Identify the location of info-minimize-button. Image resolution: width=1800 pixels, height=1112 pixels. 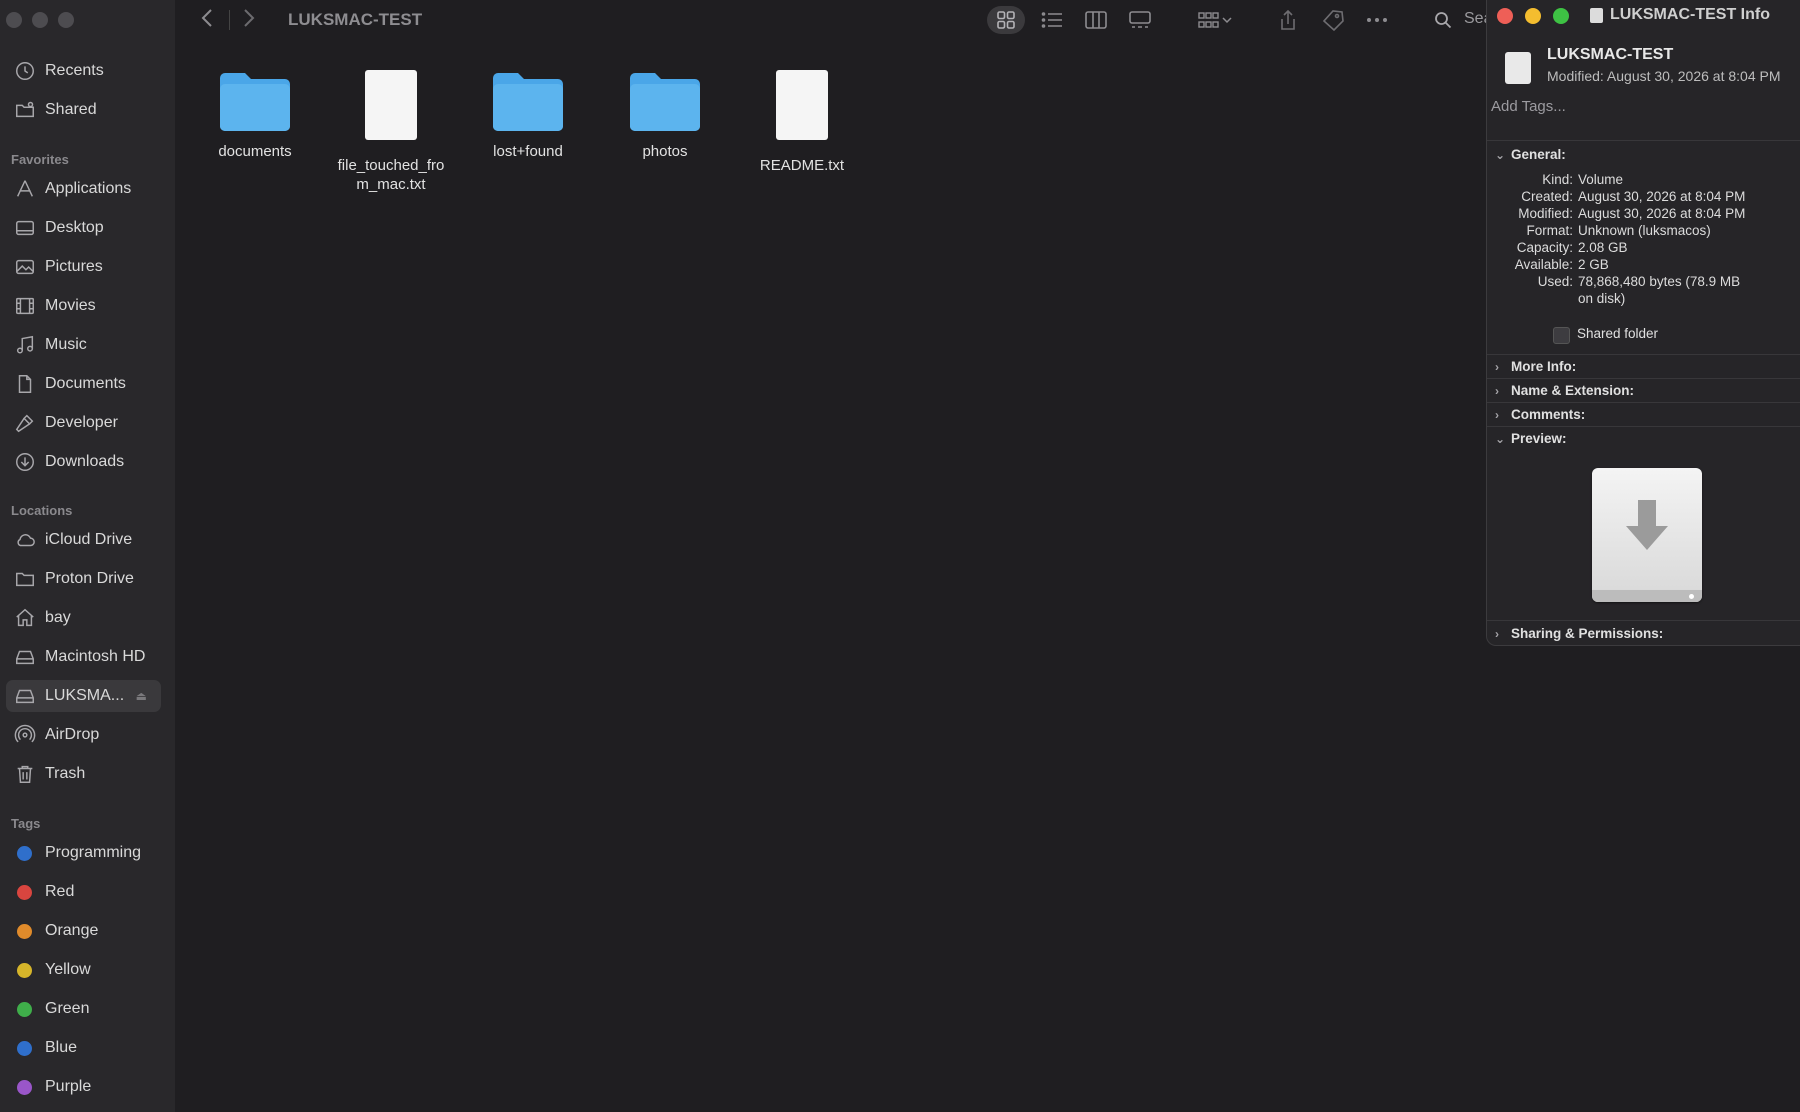
(1533, 16).